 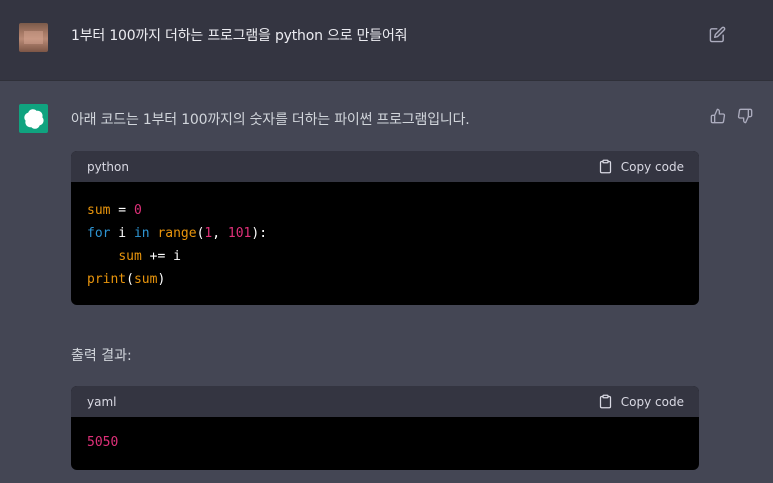 I want to click on code-token: for, so click(x=99, y=233).